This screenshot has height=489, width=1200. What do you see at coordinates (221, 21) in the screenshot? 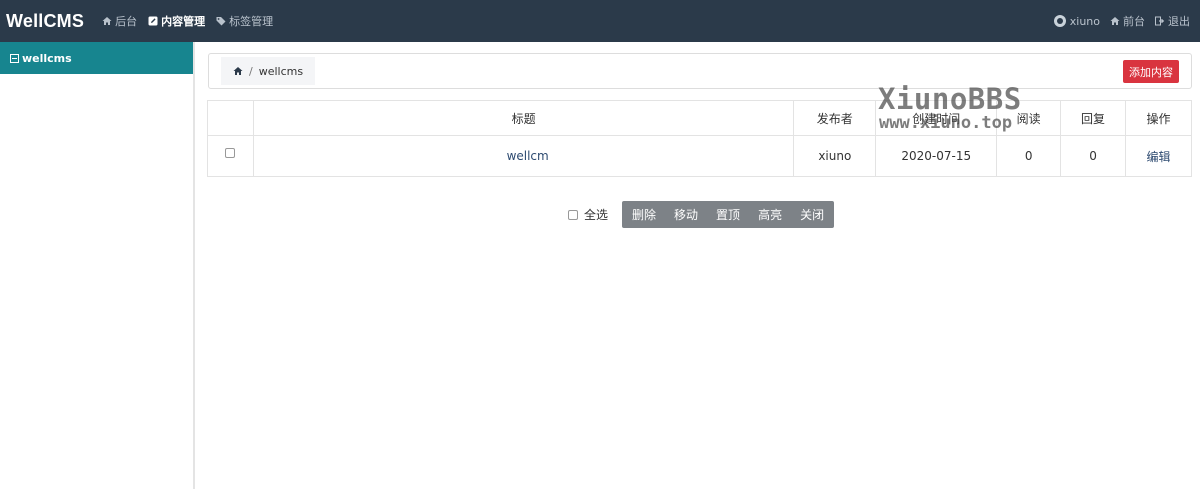
I see `tag-icon` at bounding box center [221, 21].